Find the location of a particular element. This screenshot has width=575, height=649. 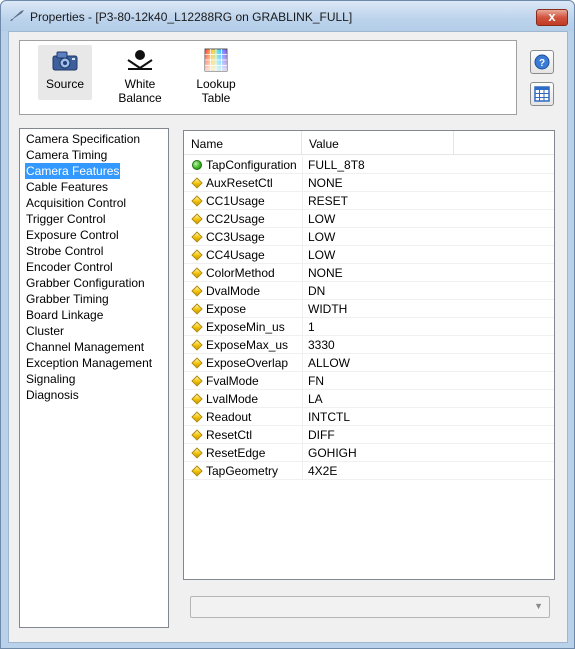

lookup-table-icon is located at coordinates (216, 60).